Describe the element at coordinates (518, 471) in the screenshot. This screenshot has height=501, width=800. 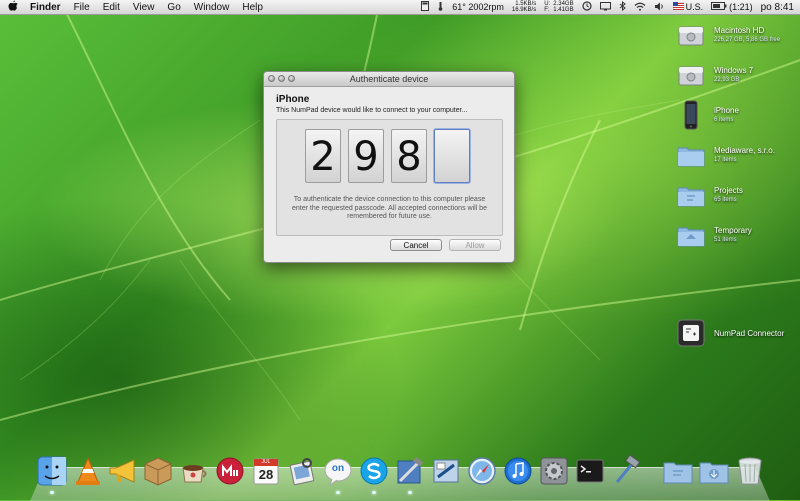
I see `itunes-icon` at that location.